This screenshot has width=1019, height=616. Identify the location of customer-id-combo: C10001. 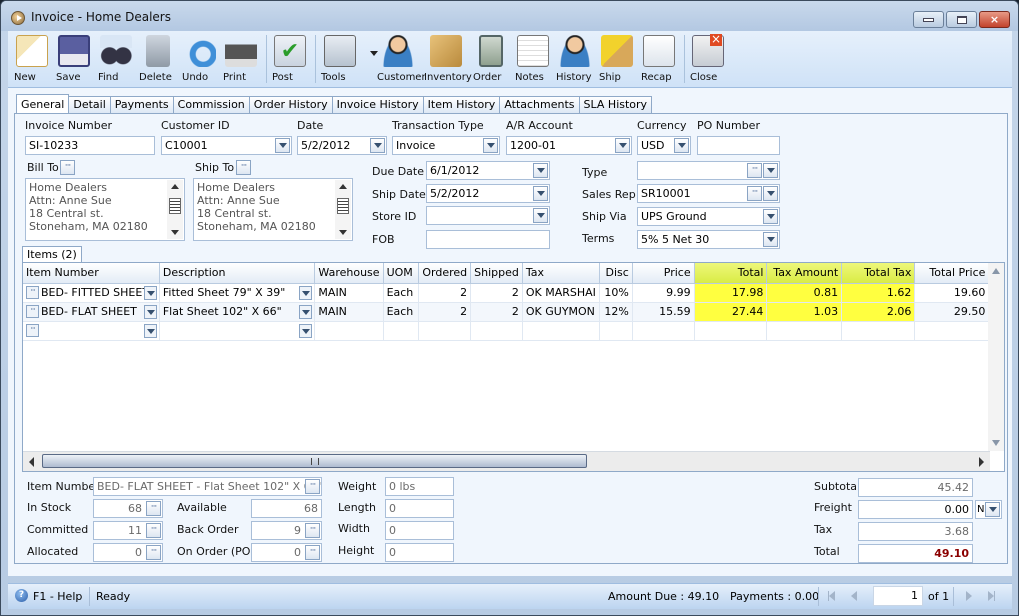
(226, 145).